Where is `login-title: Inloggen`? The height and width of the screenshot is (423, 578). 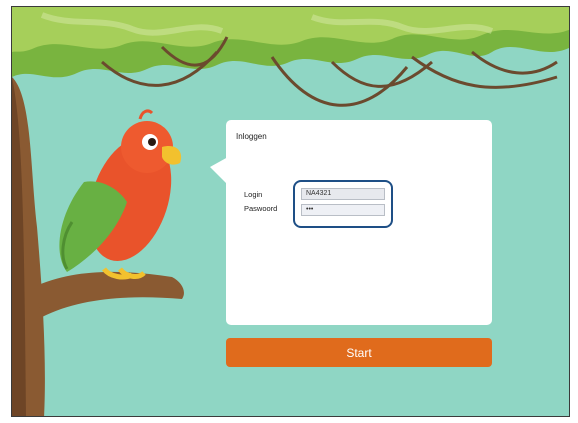
login-title: Inloggen is located at coordinates (251, 136).